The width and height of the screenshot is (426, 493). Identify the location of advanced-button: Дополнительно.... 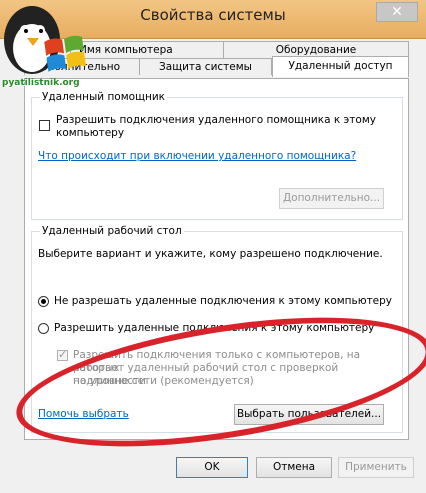
(331, 198).